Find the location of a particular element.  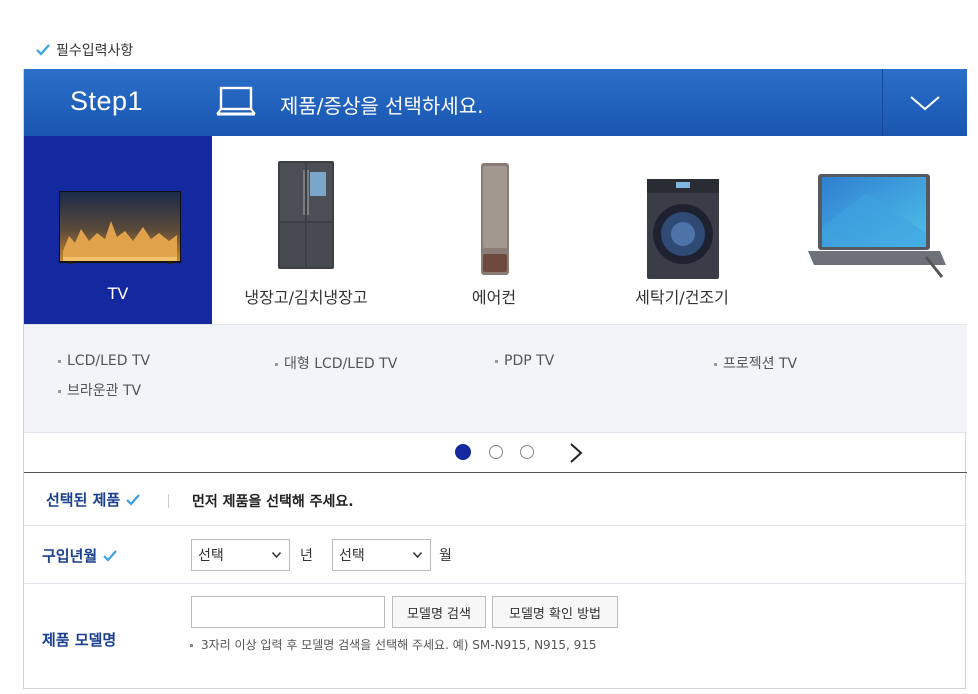

category-tv: TV is located at coordinates (118, 230).